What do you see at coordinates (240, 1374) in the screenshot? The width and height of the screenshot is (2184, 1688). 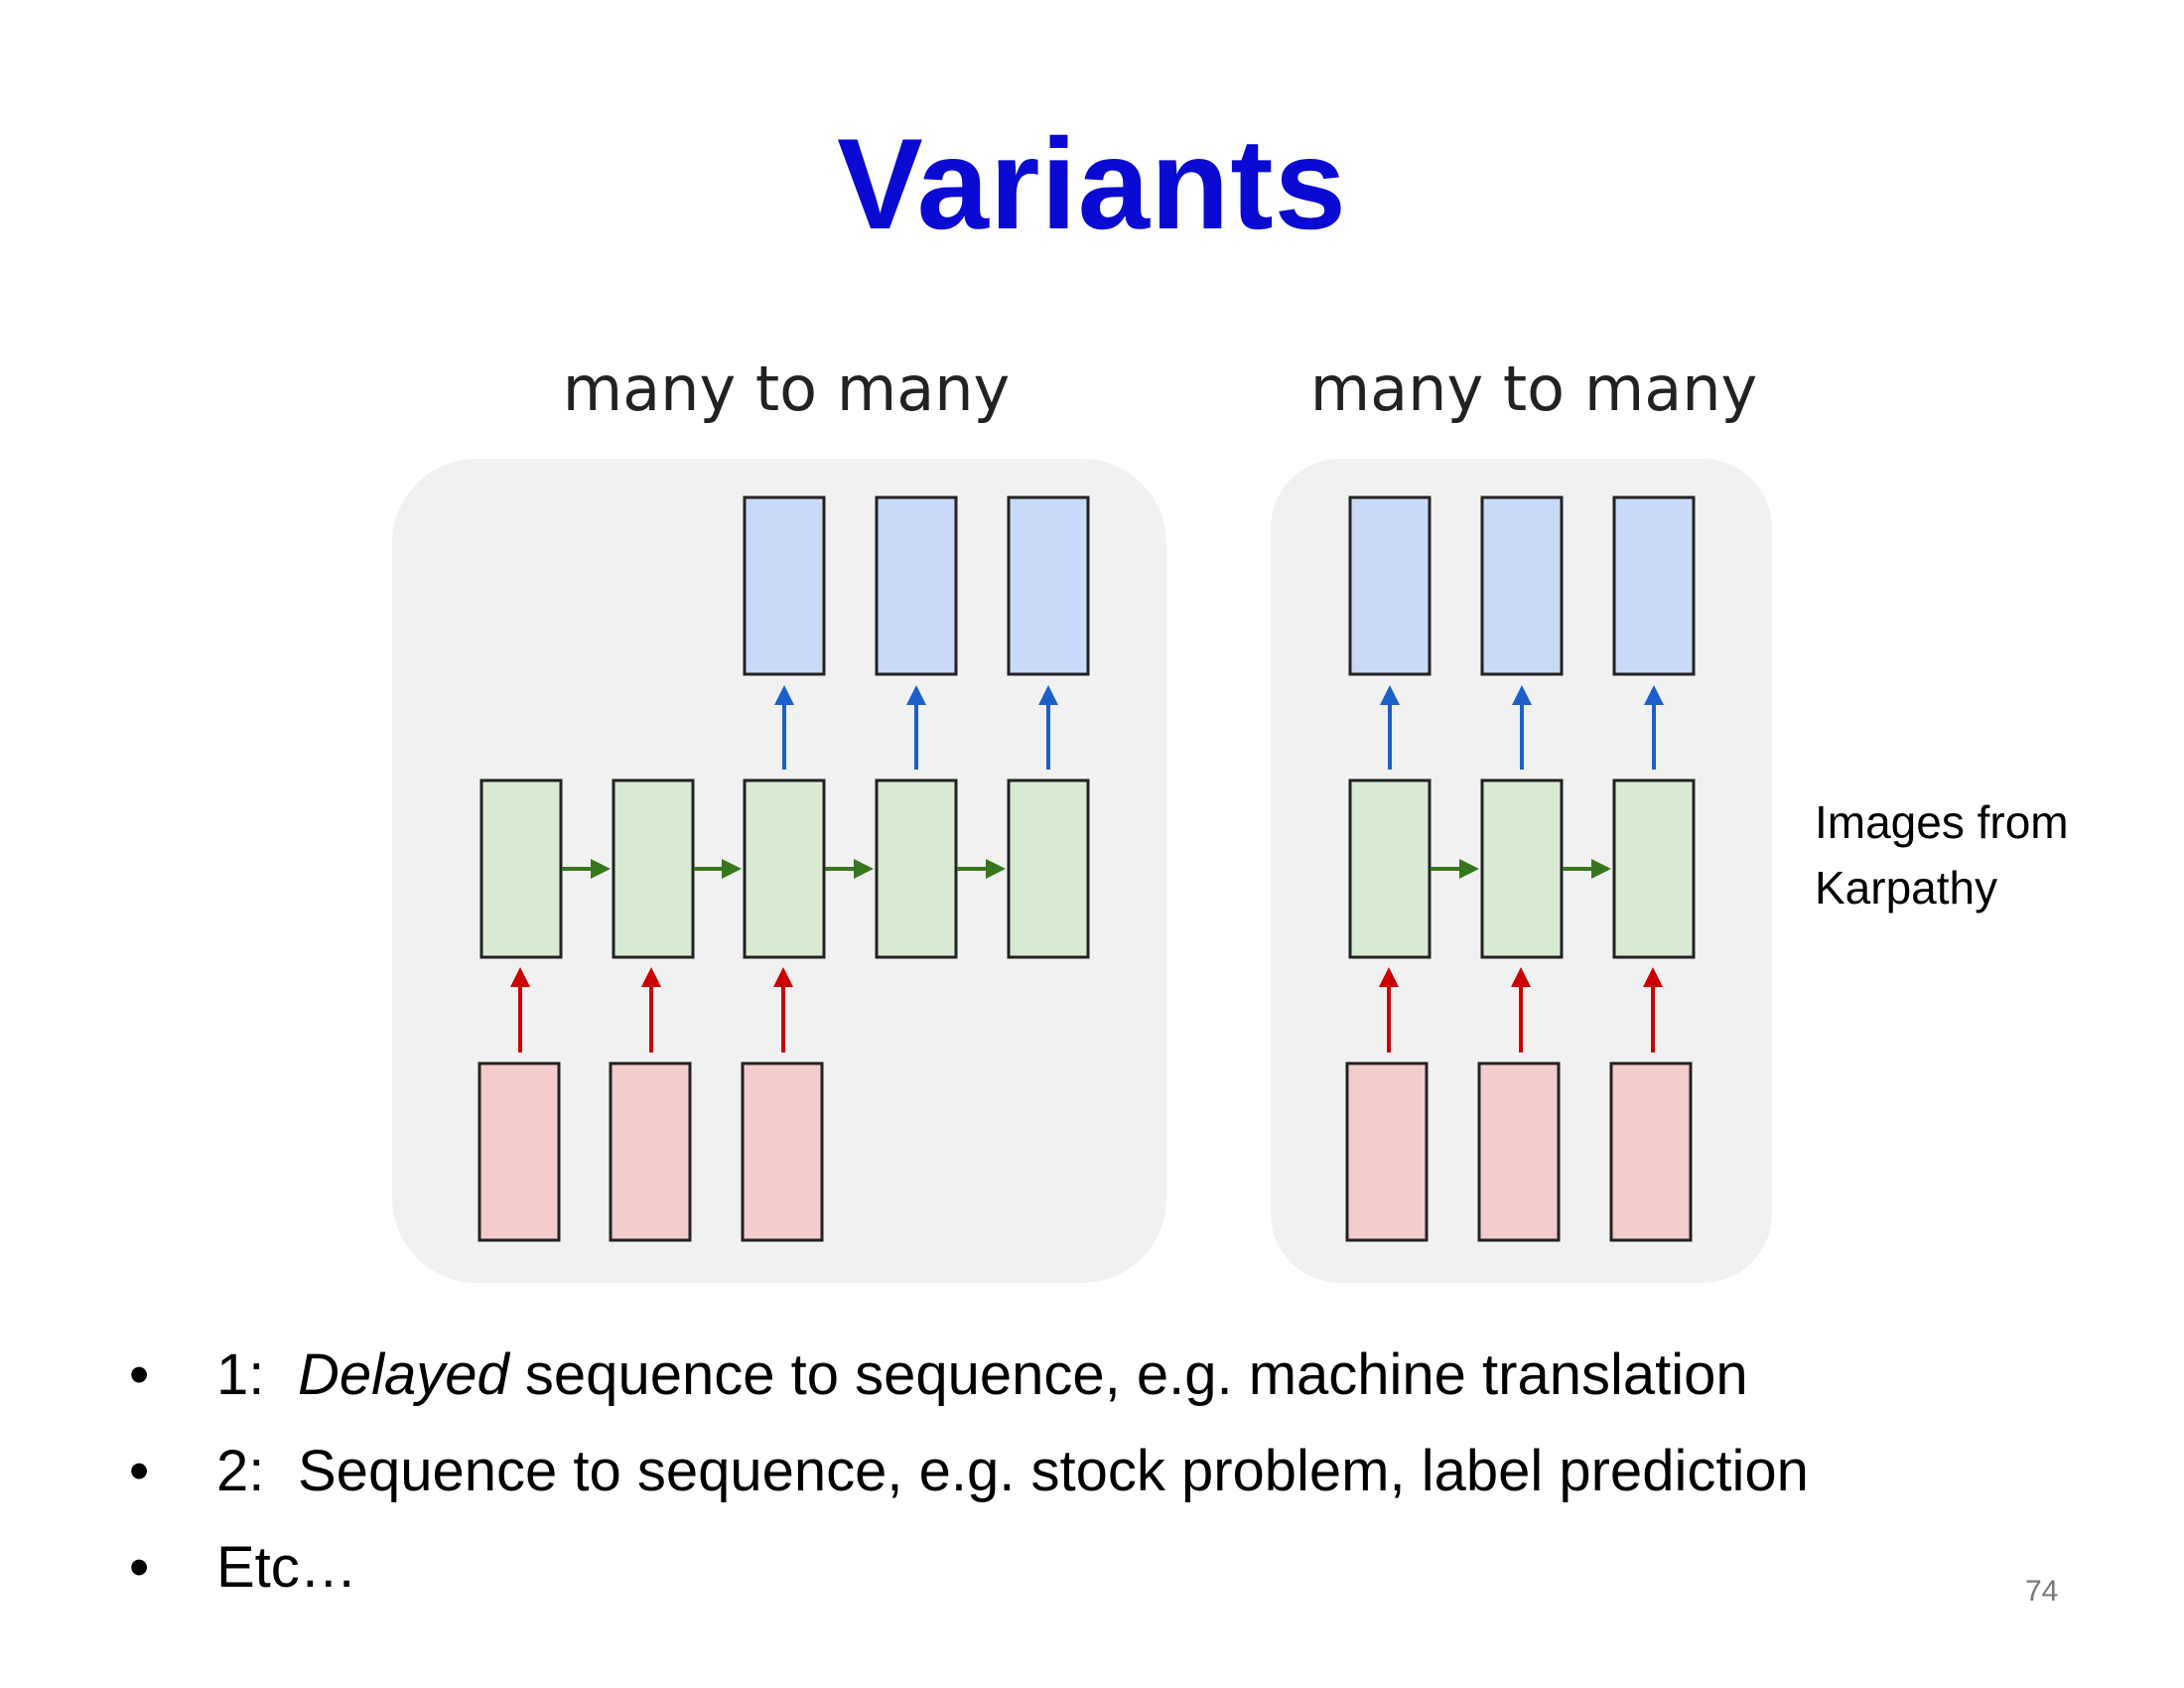 I see `bullet-number: 1:` at bounding box center [240, 1374].